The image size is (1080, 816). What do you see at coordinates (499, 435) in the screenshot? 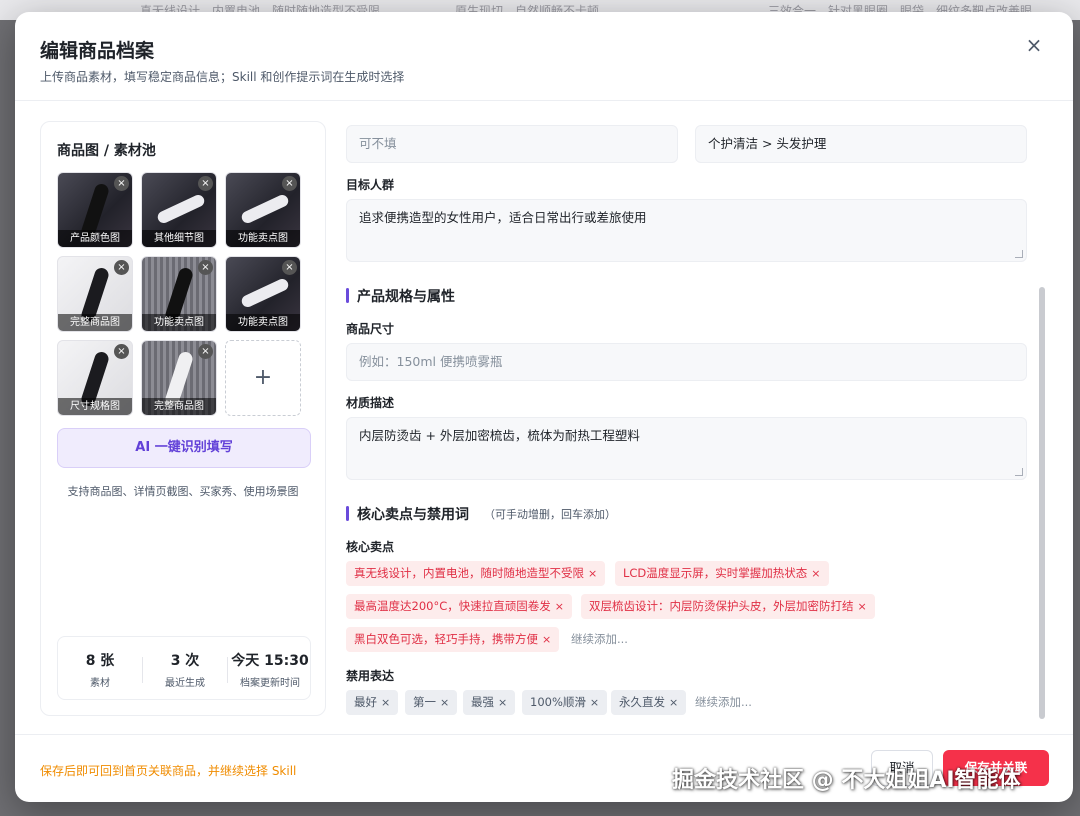
I see `material-text: 内层防烫齿 + 外层加密梳齿，梳体为耐热工程塑料` at bounding box center [499, 435].